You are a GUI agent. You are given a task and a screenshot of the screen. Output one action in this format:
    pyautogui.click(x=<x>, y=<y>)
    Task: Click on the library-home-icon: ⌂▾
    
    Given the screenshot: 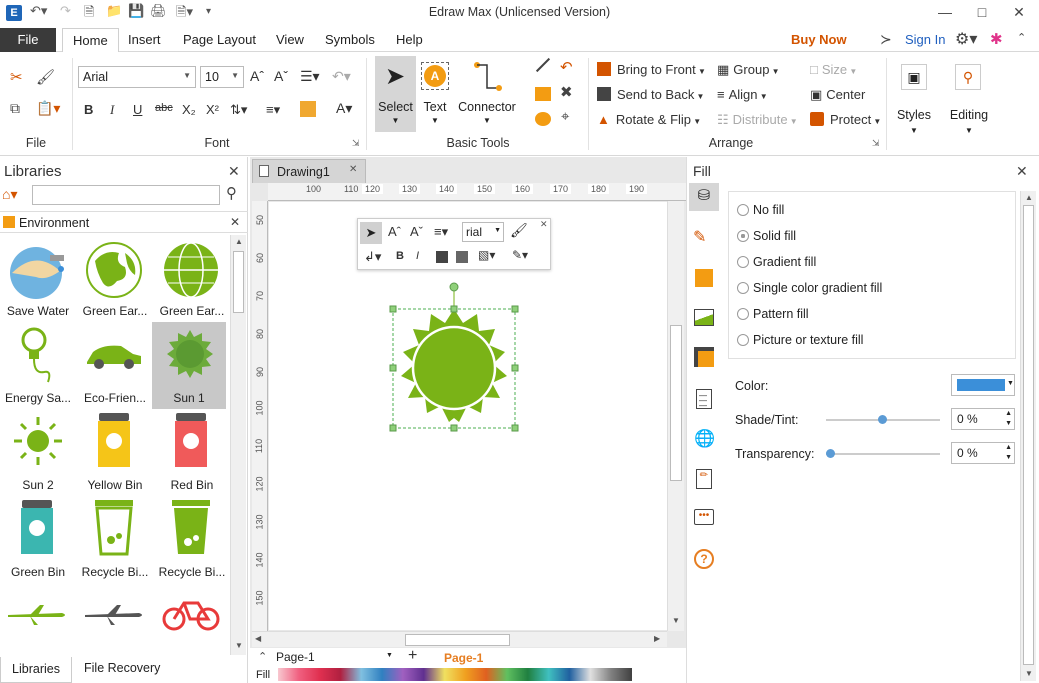 What is the action you would take?
    pyautogui.click(x=9, y=194)
    